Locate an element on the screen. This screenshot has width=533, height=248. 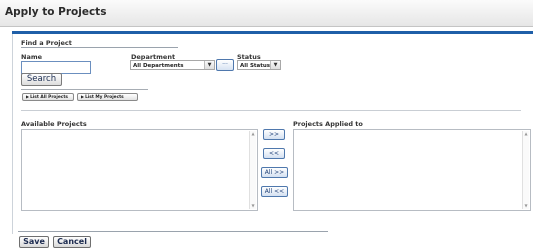
page-title: Apply to Projects is located at coordinates (56, 12).